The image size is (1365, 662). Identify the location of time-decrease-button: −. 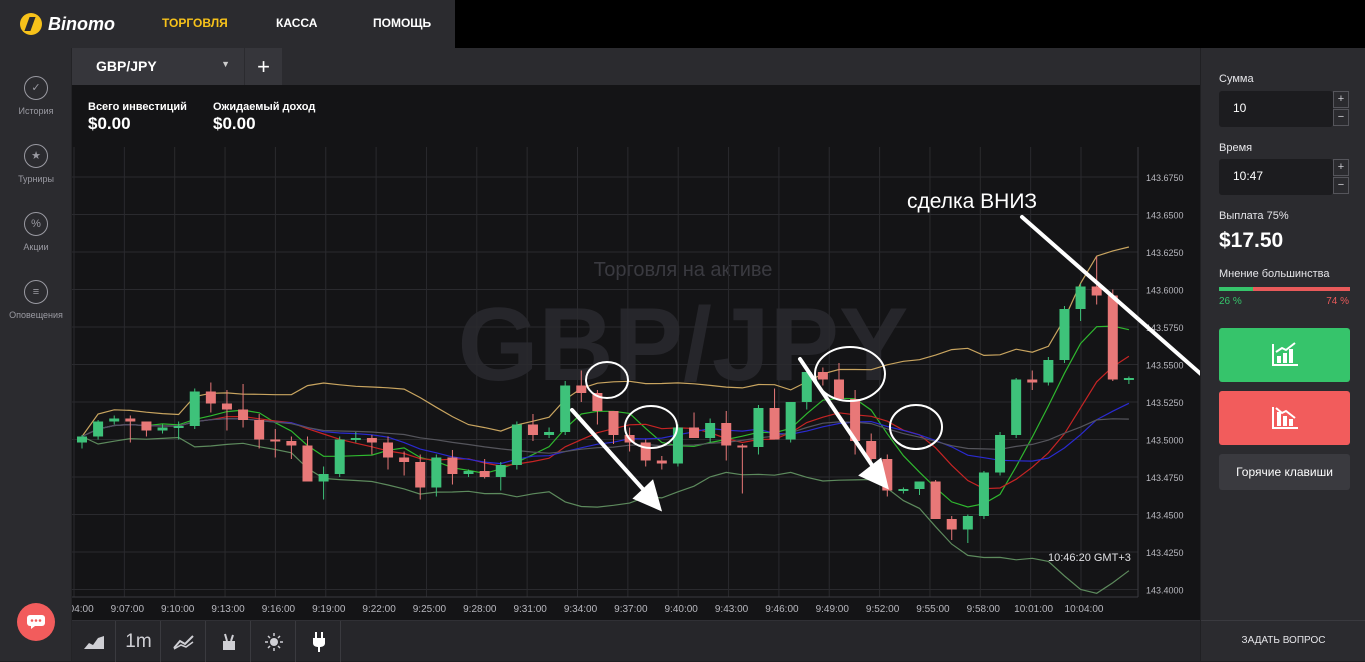
(1341, 185).